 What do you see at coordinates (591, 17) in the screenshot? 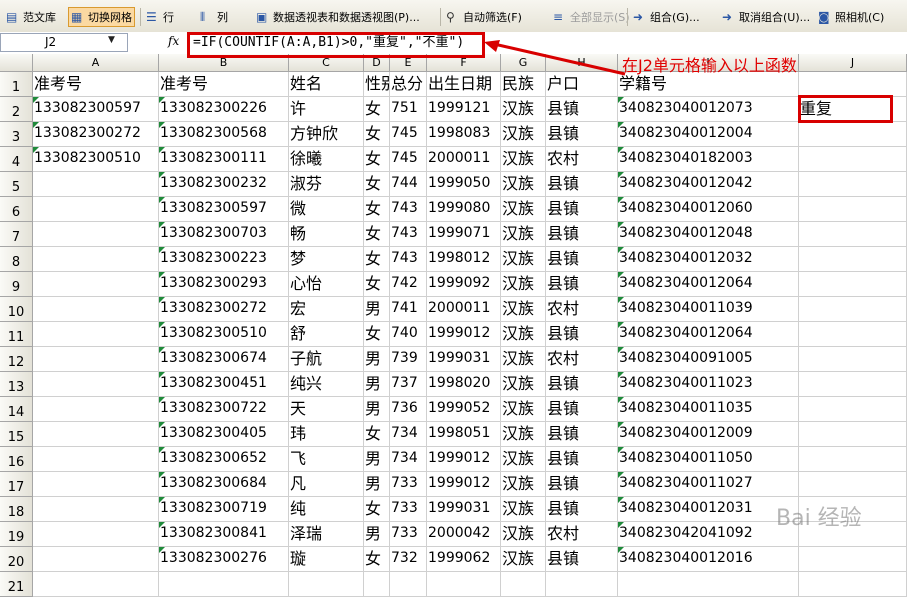
I see `toolbar-button-6: ≡ 全部显示(S)` at bounding box center [591, 17].